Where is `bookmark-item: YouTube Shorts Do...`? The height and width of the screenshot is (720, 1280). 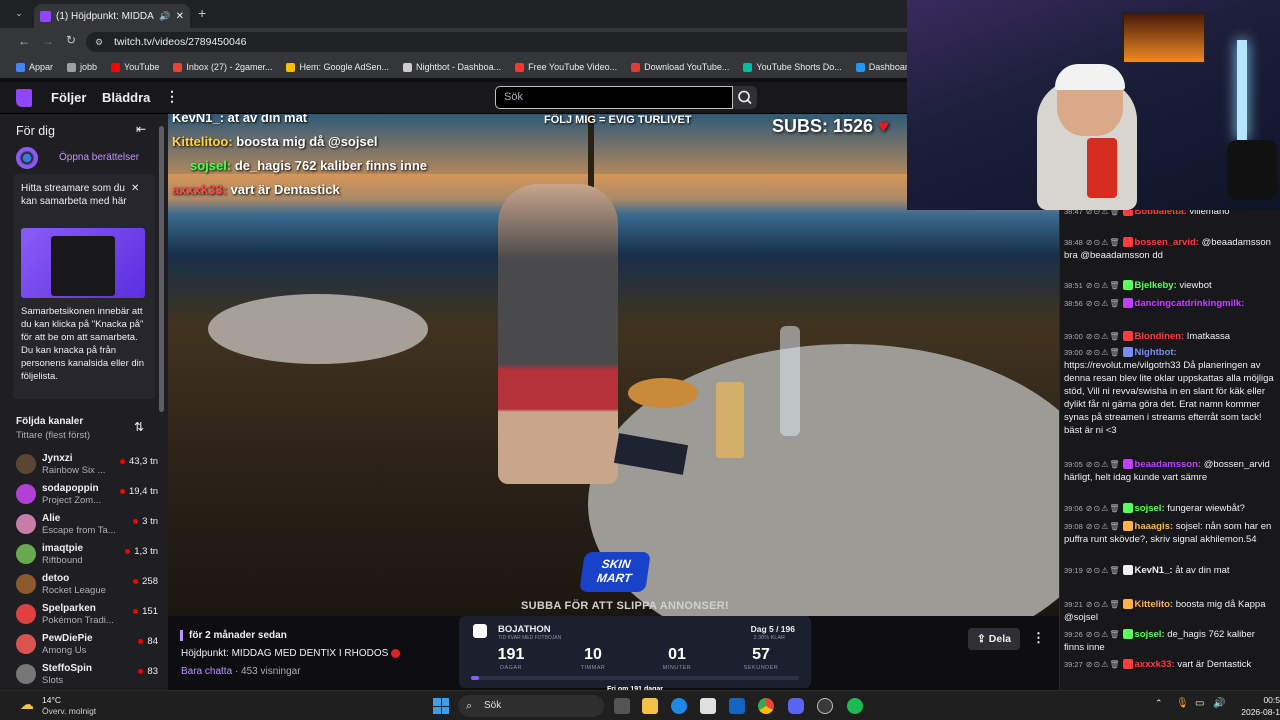 bookmark-item: YouTube Shorts Do... is located at coordinates (792, 67).